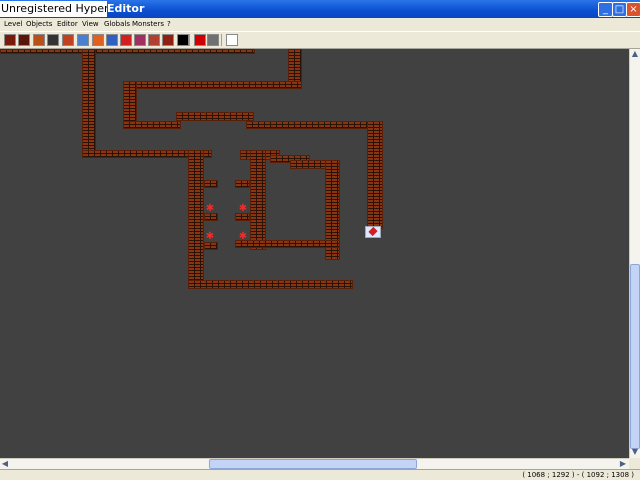  What do you see at coordinates (635, 356) in the screenshot?
I see `vertical-scroll-thumb` at bounding box center [635, 356].